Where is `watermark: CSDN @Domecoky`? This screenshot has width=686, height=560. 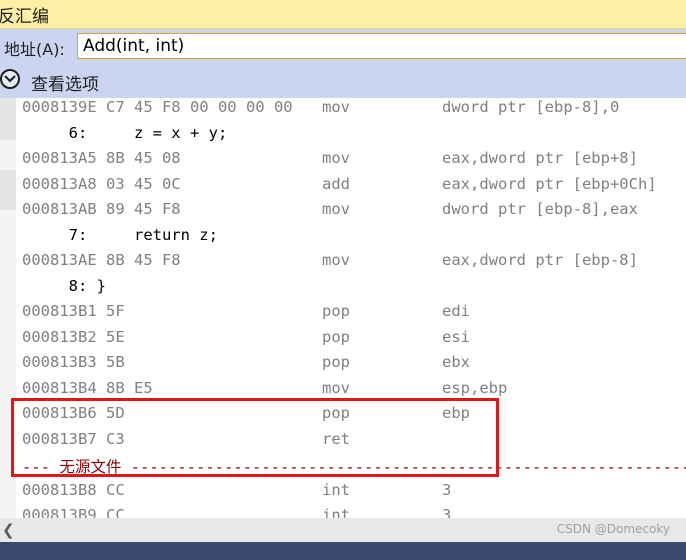 watermark: CSDN @Domecoky is located at coordinates (613, 529).